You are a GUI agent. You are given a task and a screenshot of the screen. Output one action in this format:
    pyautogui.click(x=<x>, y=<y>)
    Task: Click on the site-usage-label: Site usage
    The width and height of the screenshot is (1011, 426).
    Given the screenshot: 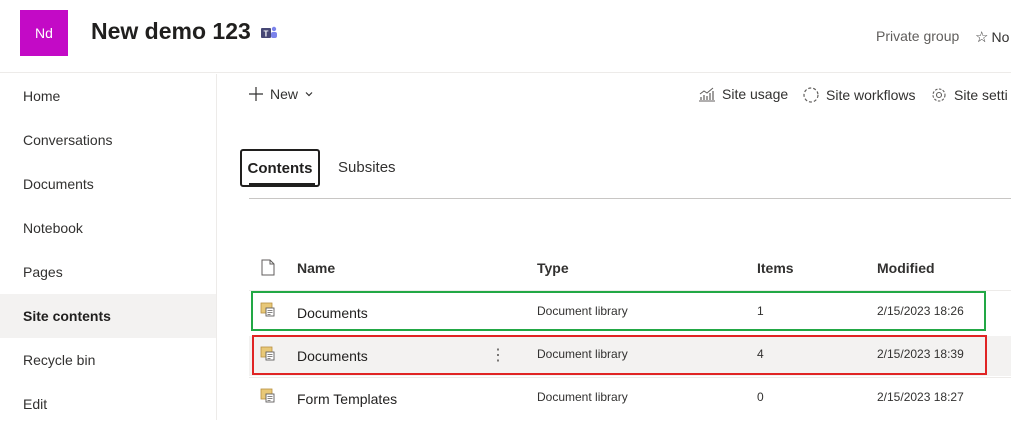 What is the action you would take?
    pyautogui.click(x=755, y=94)
    